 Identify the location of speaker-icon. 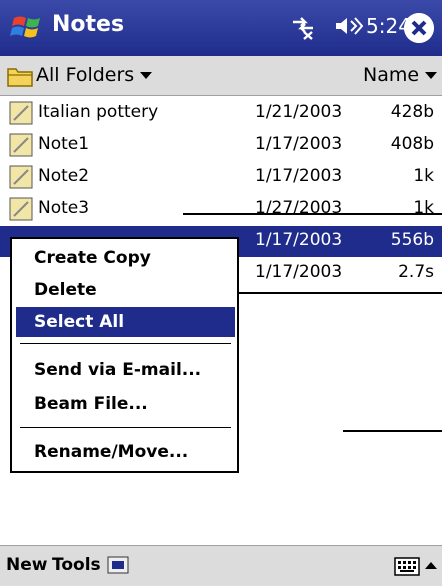
(348, 26).